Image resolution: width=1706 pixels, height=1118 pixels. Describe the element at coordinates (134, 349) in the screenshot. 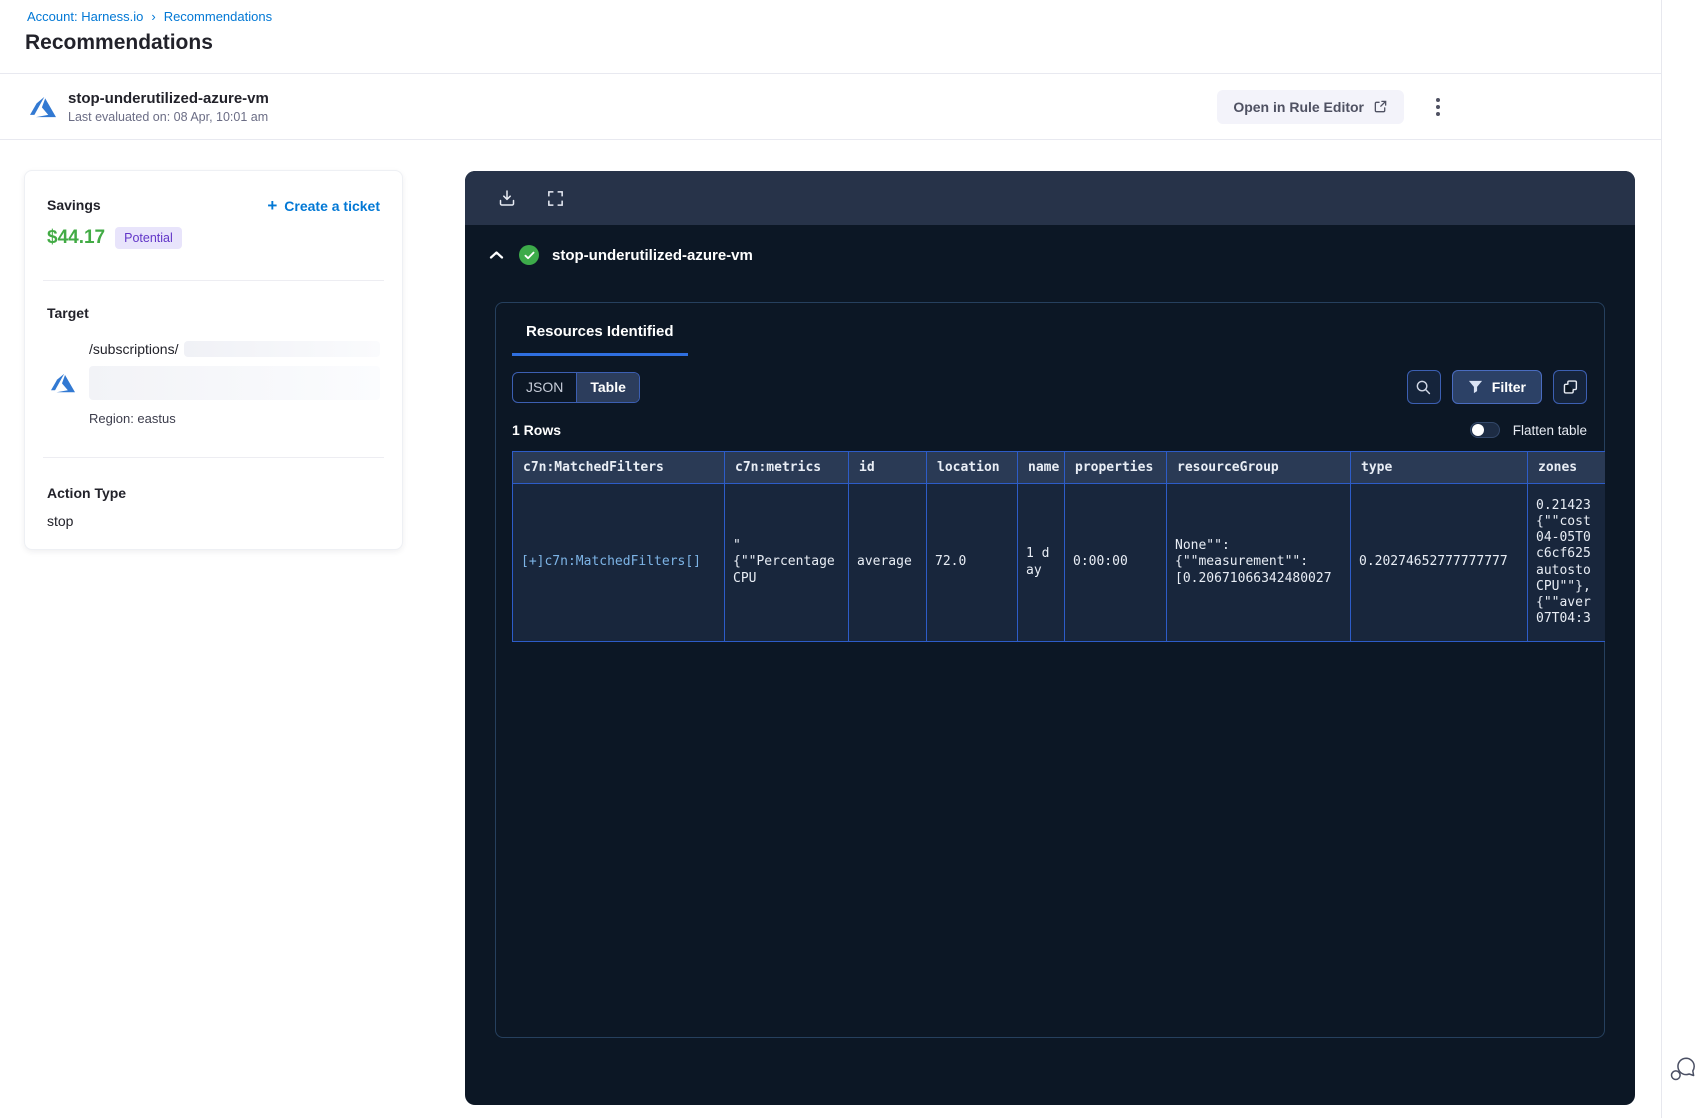

I see `target-path: /subscriptions/` at that location.